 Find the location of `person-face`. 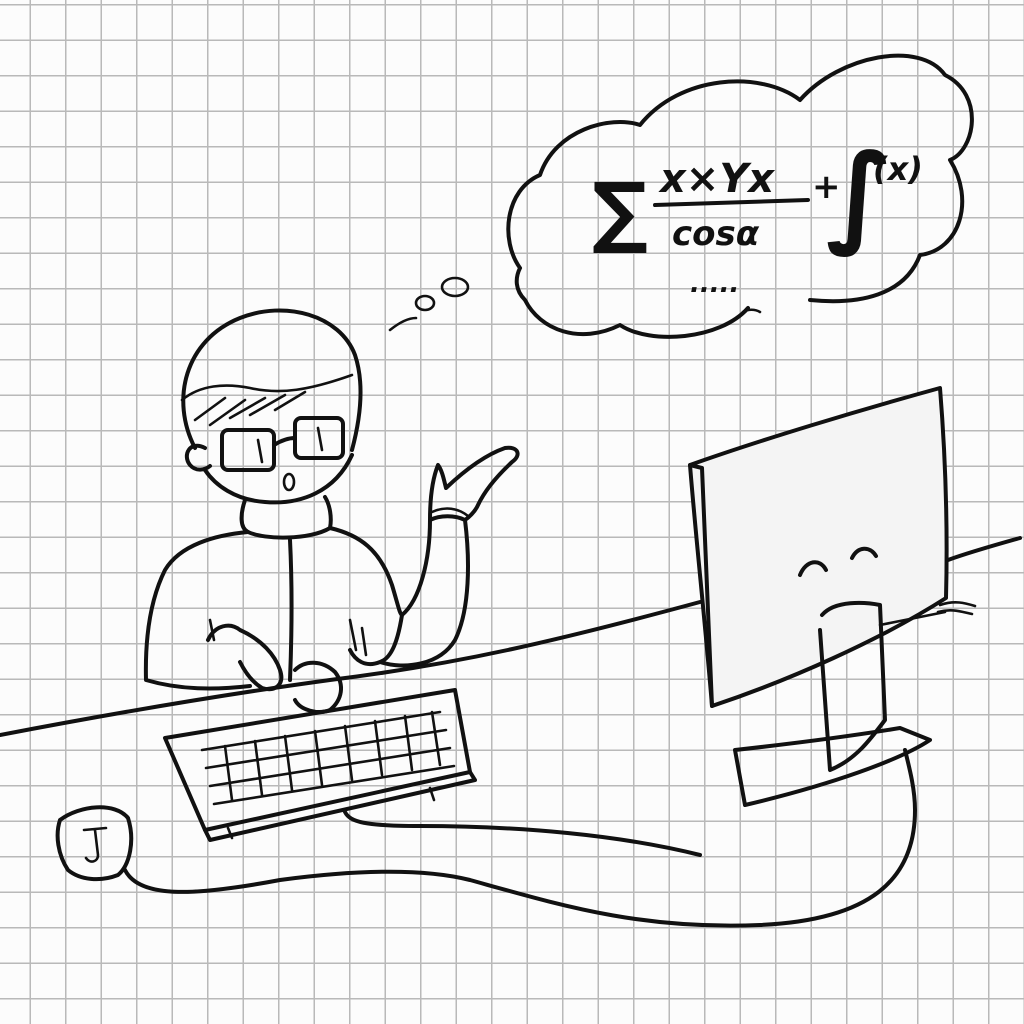

person-face is located at coordinates (278, 479).